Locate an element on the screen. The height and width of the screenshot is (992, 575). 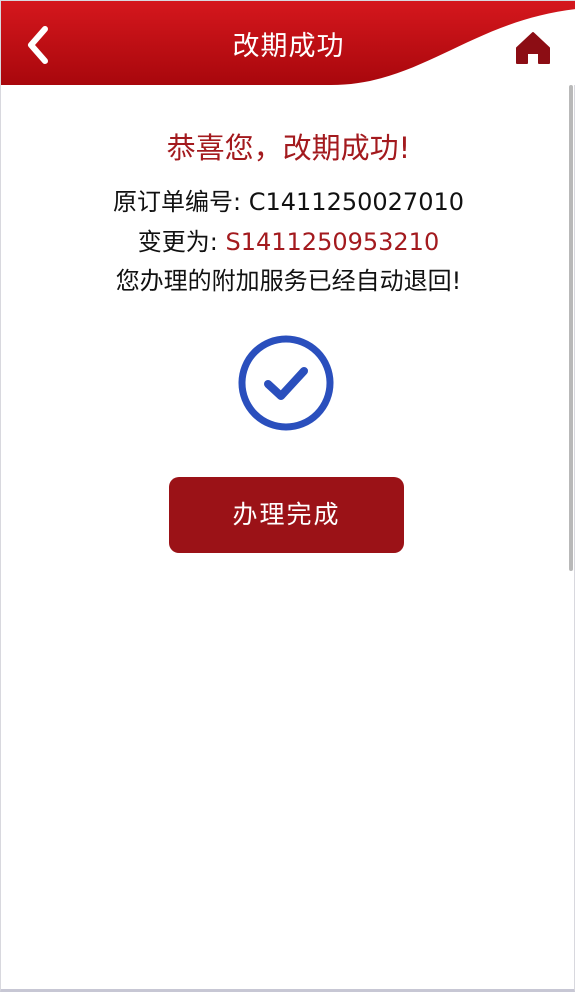
done-button: 办理完成 is located at coordinates (286, 515).